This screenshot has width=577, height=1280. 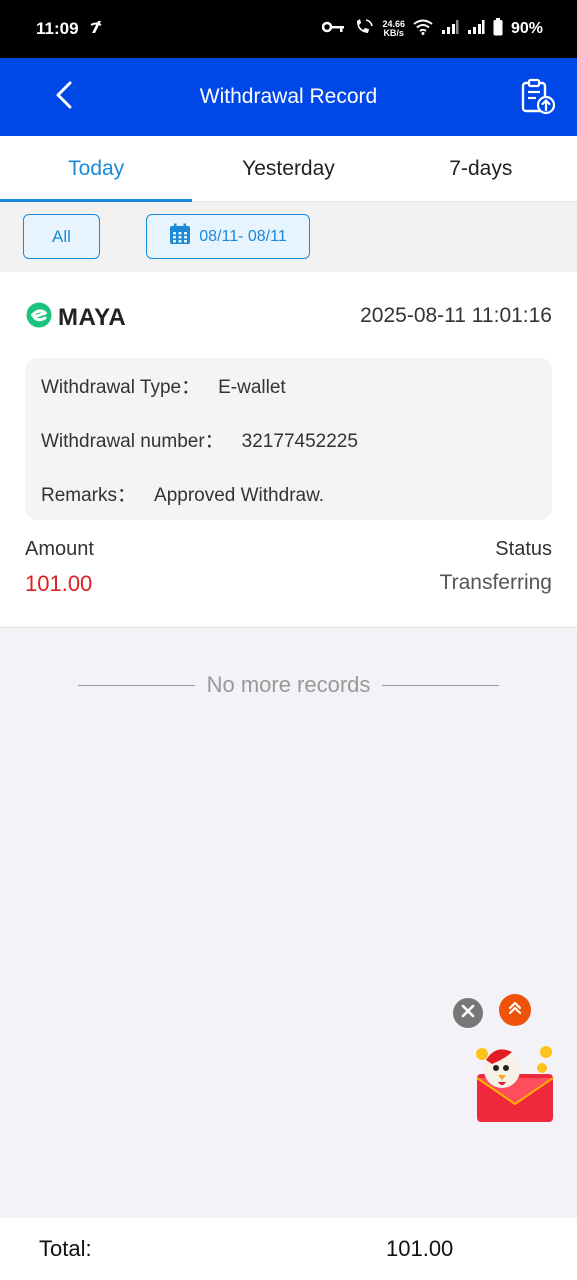 What do you see at coordinates (393, 33) in the screenshot?
I see `network-speed-unit: KB/s` at bounding box center [393, 33].